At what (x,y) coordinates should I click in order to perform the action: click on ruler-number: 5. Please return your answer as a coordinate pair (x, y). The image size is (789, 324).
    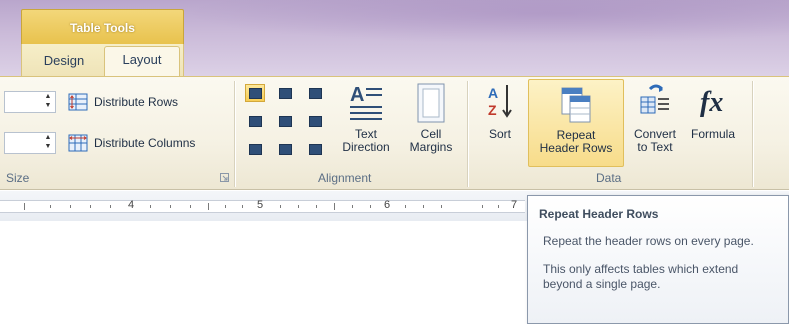
    Looking at the image, I should click on (260, 205).